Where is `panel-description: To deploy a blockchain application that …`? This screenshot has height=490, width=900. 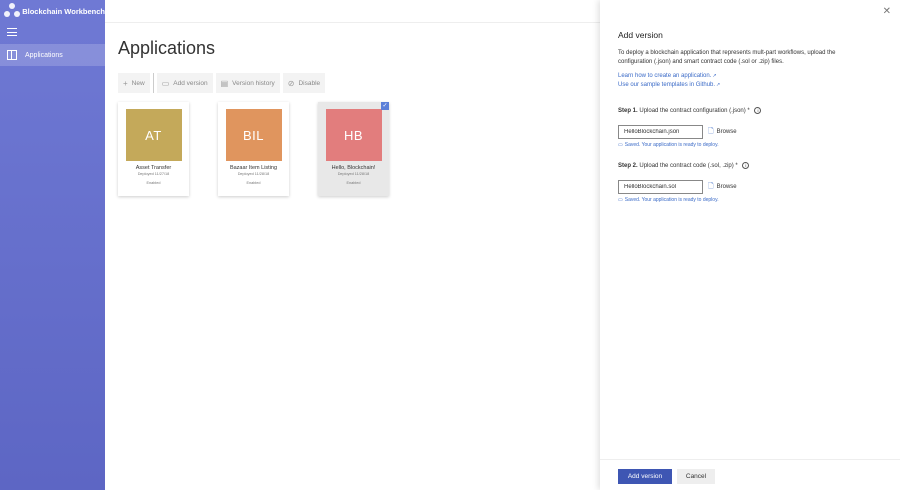 panel-description: To deploy a blockchain application that … is located at coordinates (727, 57).